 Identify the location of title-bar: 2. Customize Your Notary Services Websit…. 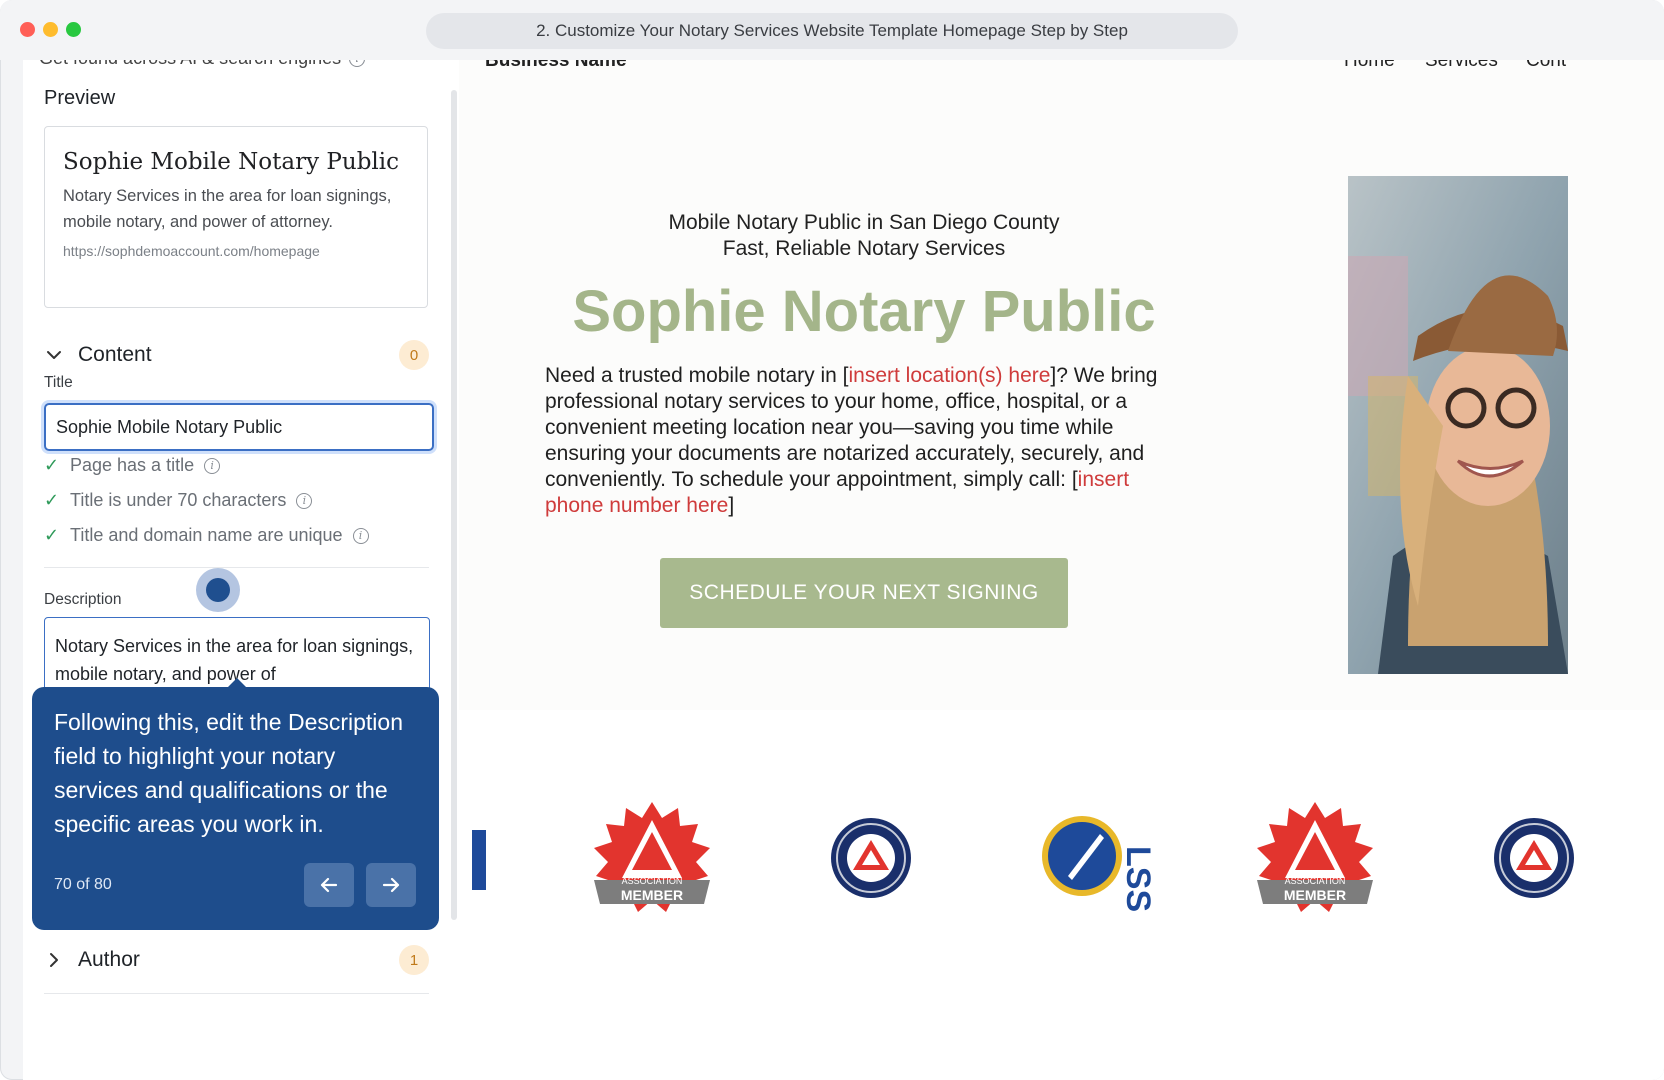
(832, 30).